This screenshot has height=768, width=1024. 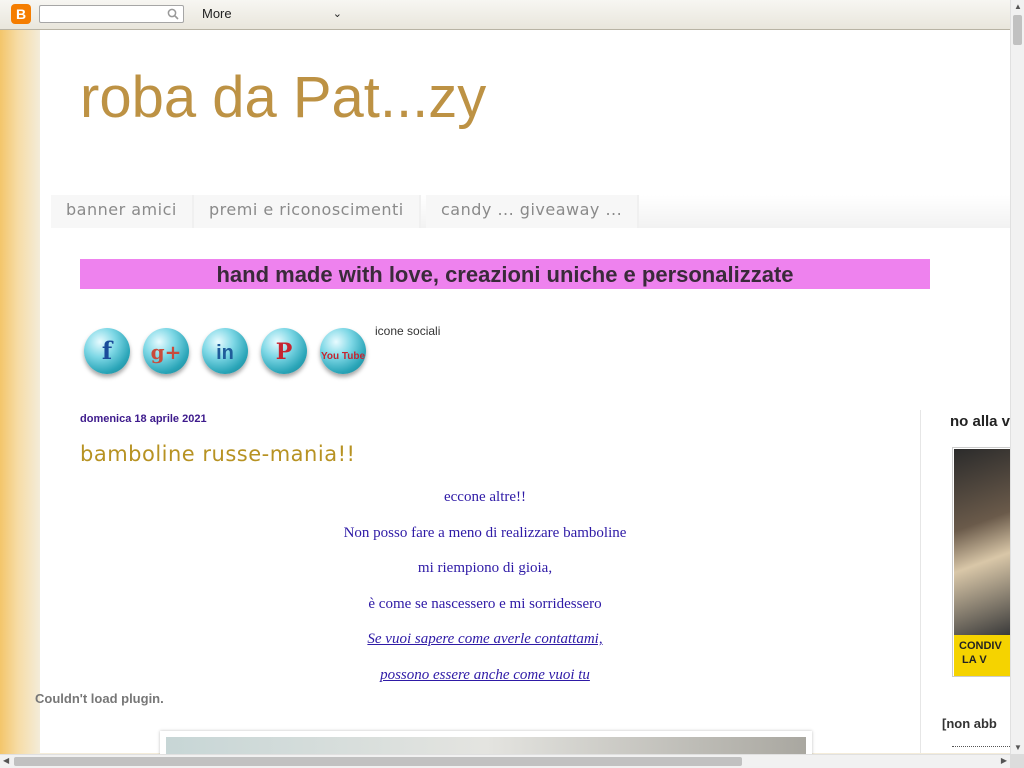 I want to click on facebook-icon: f, so click(x=107, y=351).